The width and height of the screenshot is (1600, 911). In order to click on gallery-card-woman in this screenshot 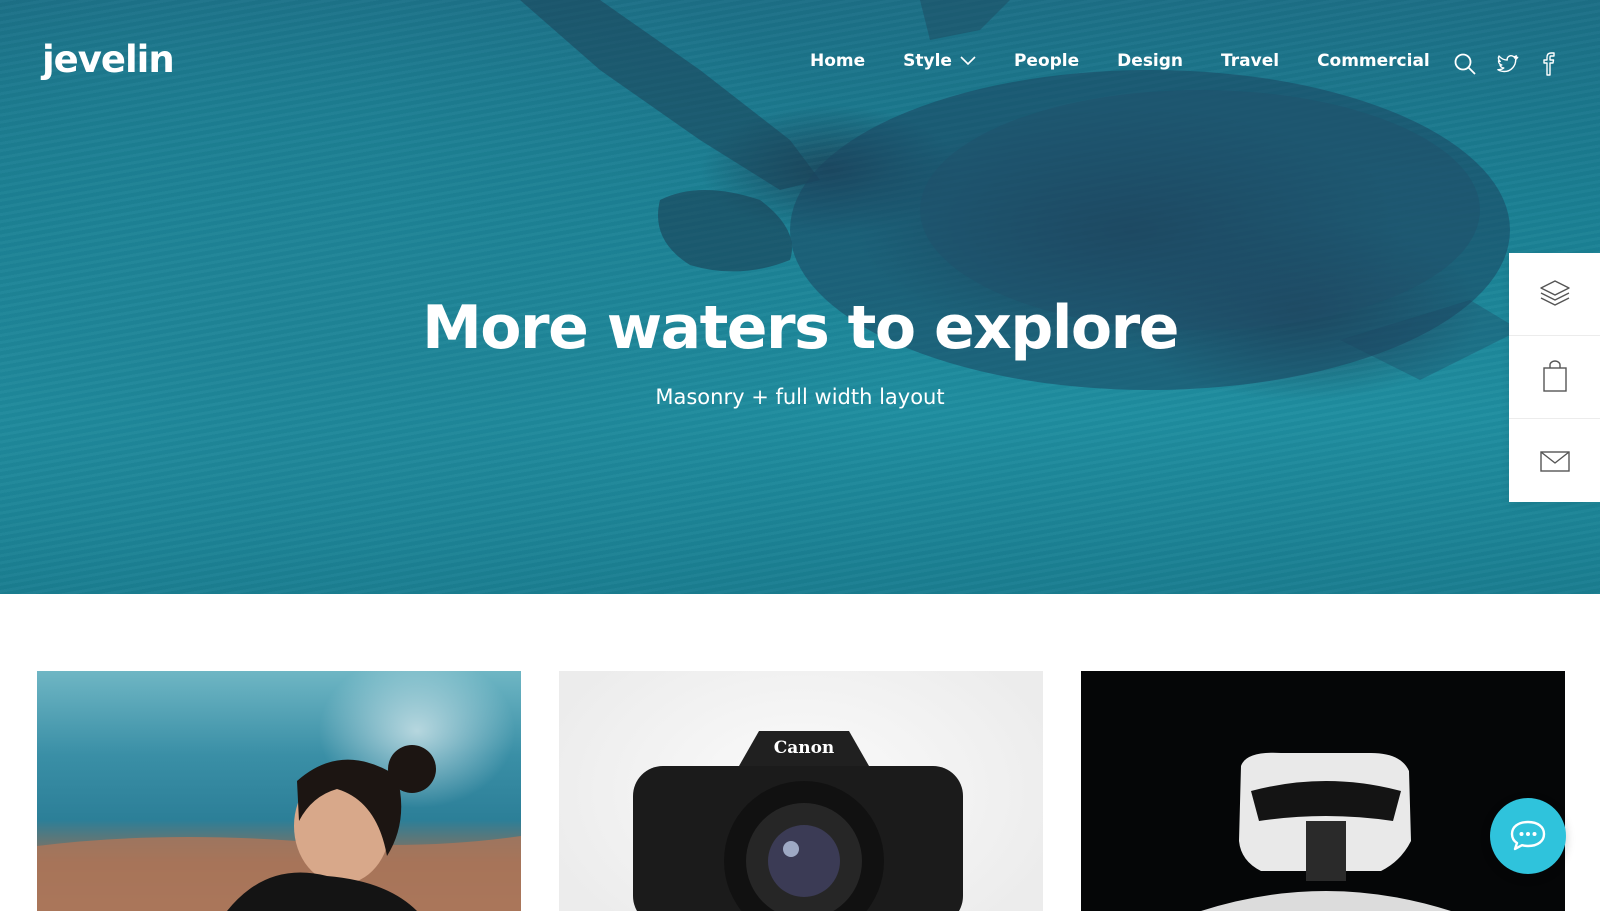, I will do `click(279, 791)`.